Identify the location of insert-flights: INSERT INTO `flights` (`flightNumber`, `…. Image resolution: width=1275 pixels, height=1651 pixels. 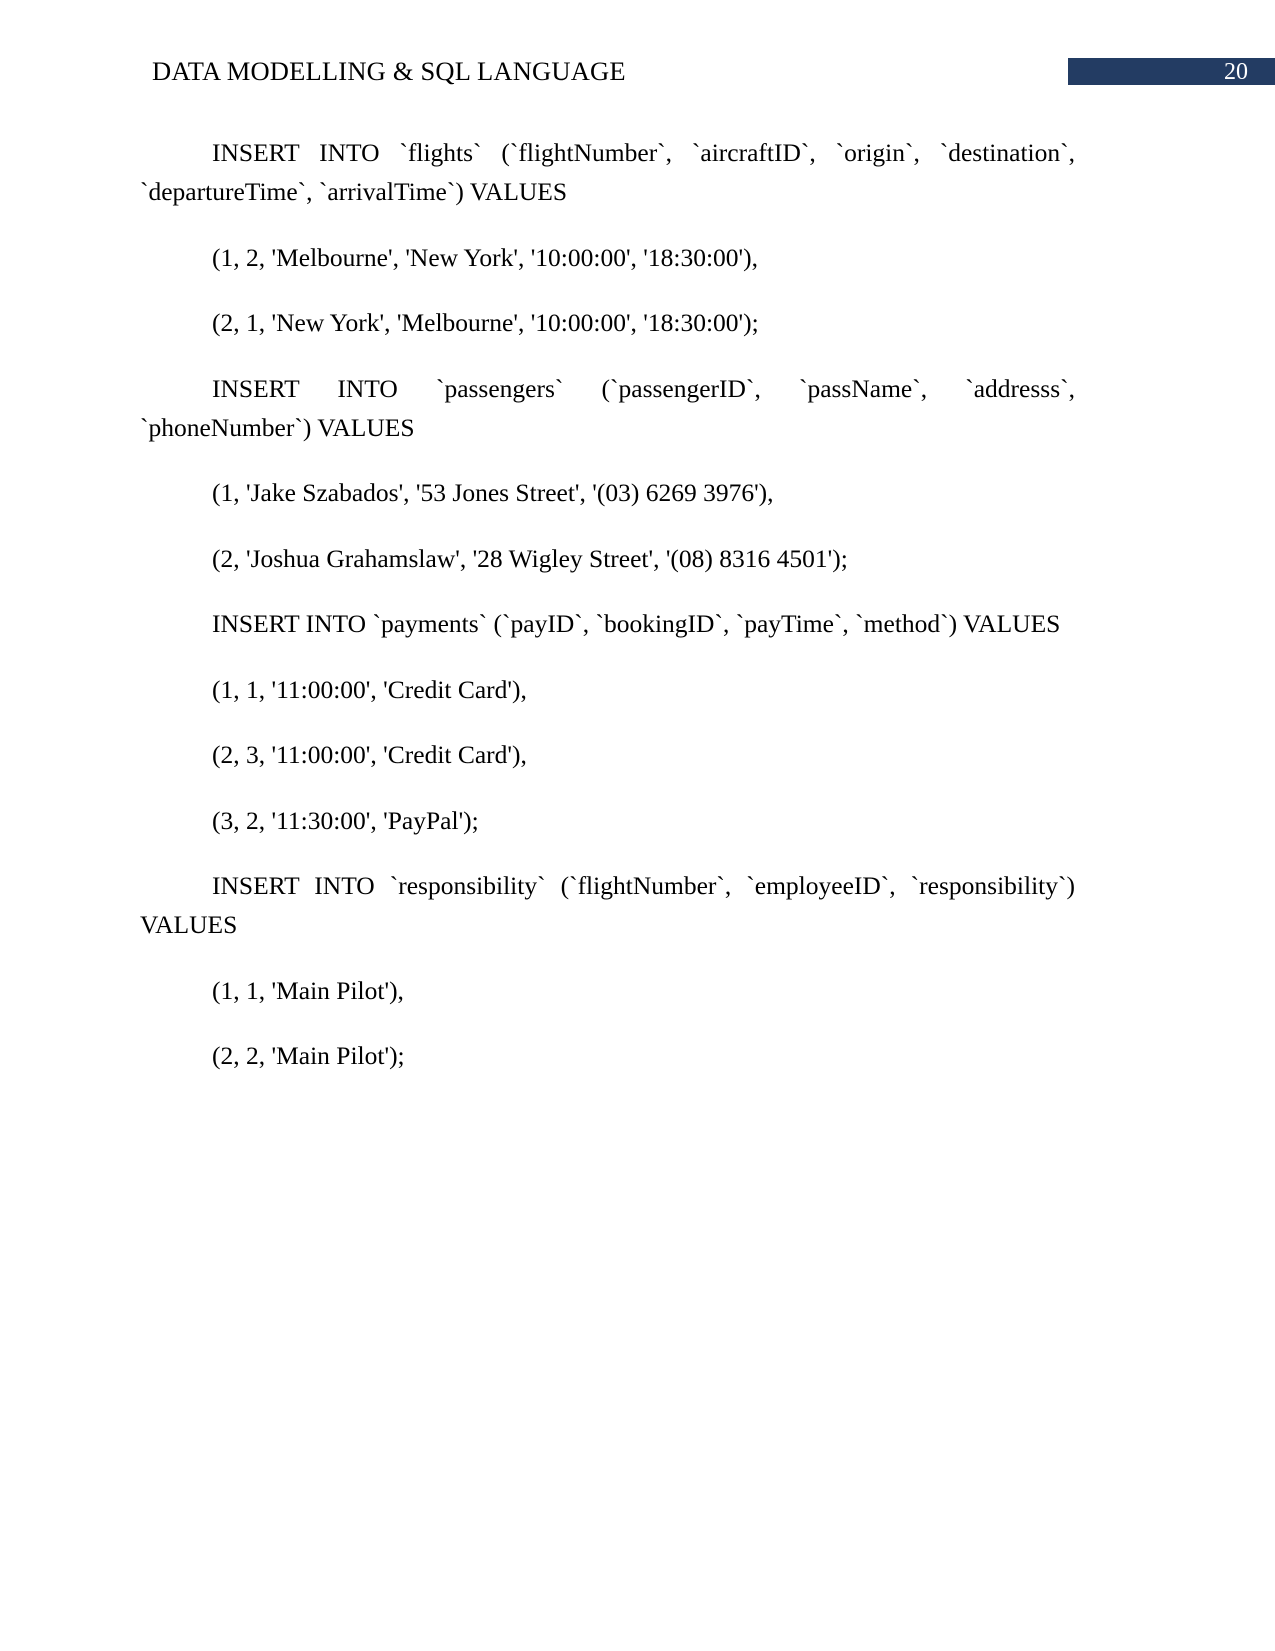
(611, 172).